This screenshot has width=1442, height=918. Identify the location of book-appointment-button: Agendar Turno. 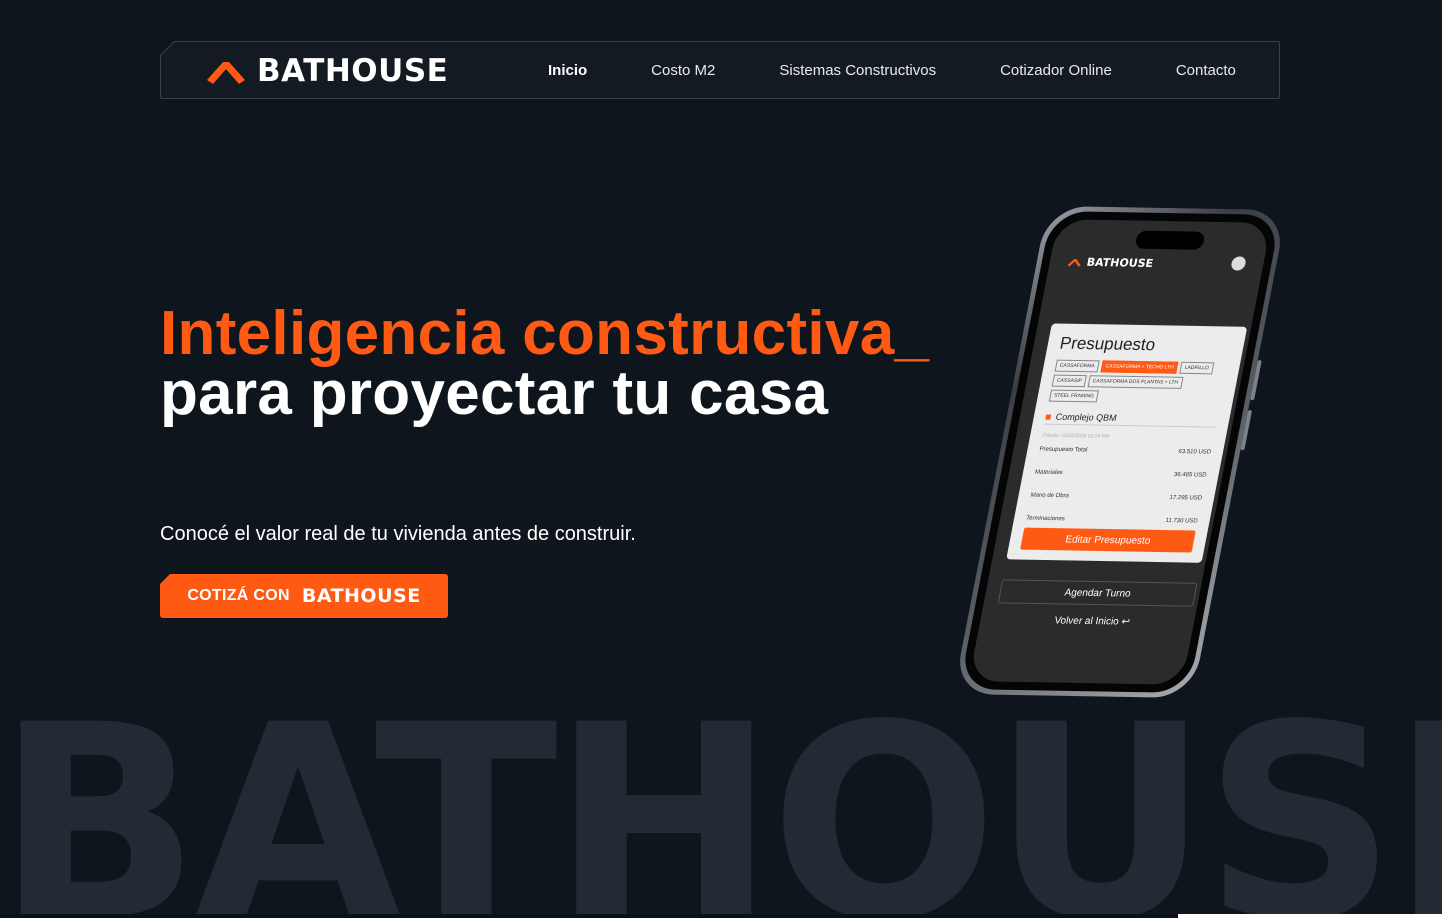
(1097, 593).